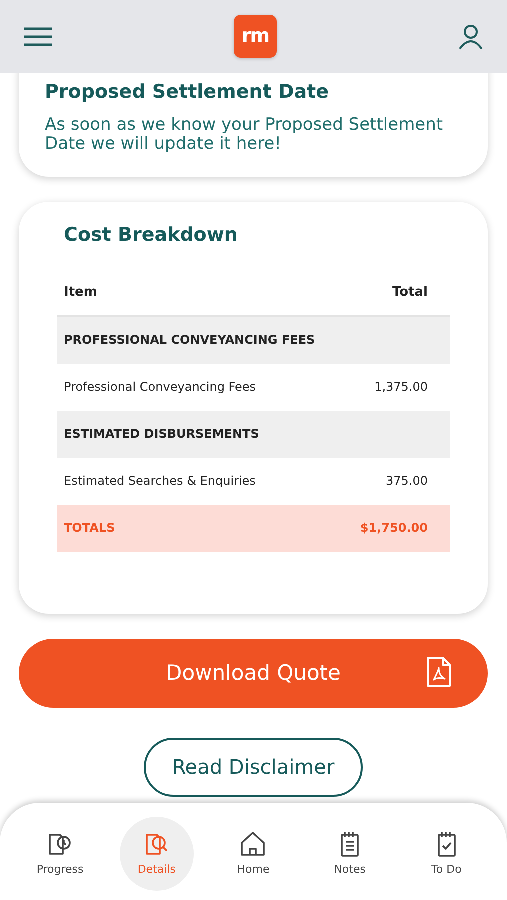 This screenshot has width=507, height=900. Describe the element at coordinates (407, 481) in the screenshot. I see `table-cell-text: 375.00` at that location.